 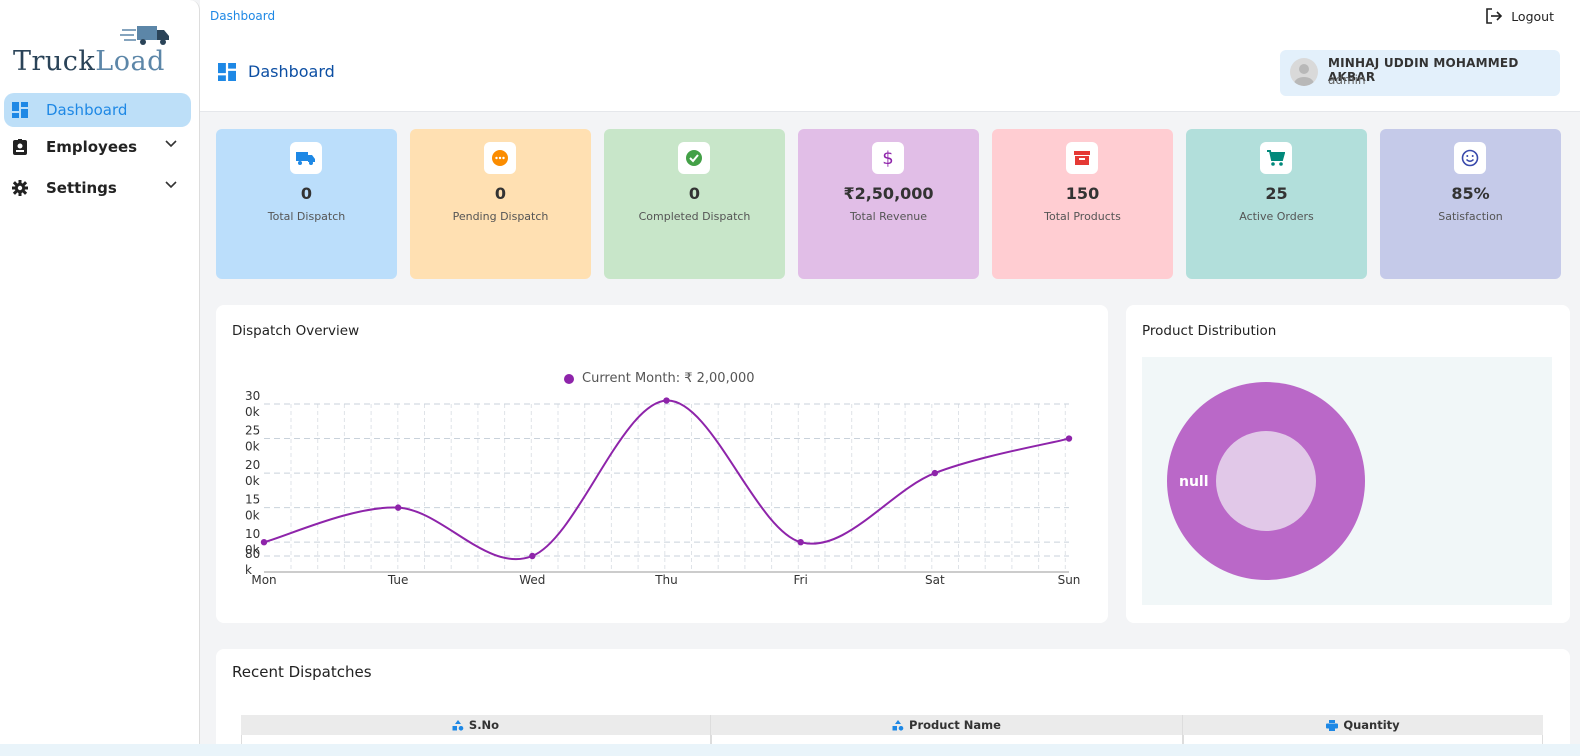 I want to click on stat-card-completed-dispatch: 0 Completed Dispatch, so click(x=694, y=204).